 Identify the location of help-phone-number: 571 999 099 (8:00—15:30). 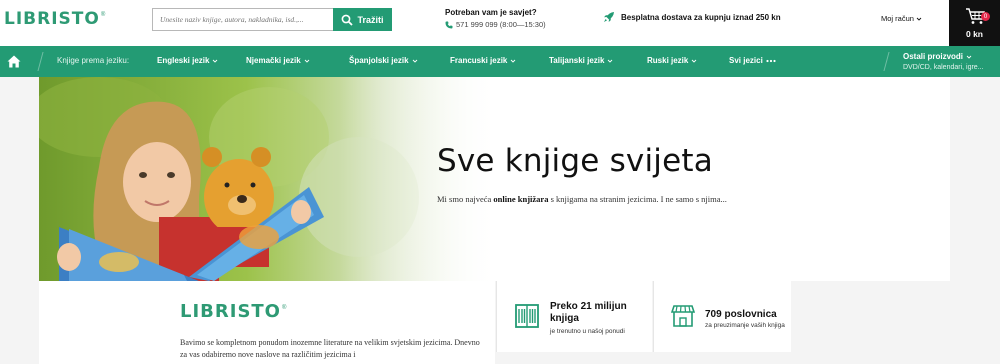
(501, 24).